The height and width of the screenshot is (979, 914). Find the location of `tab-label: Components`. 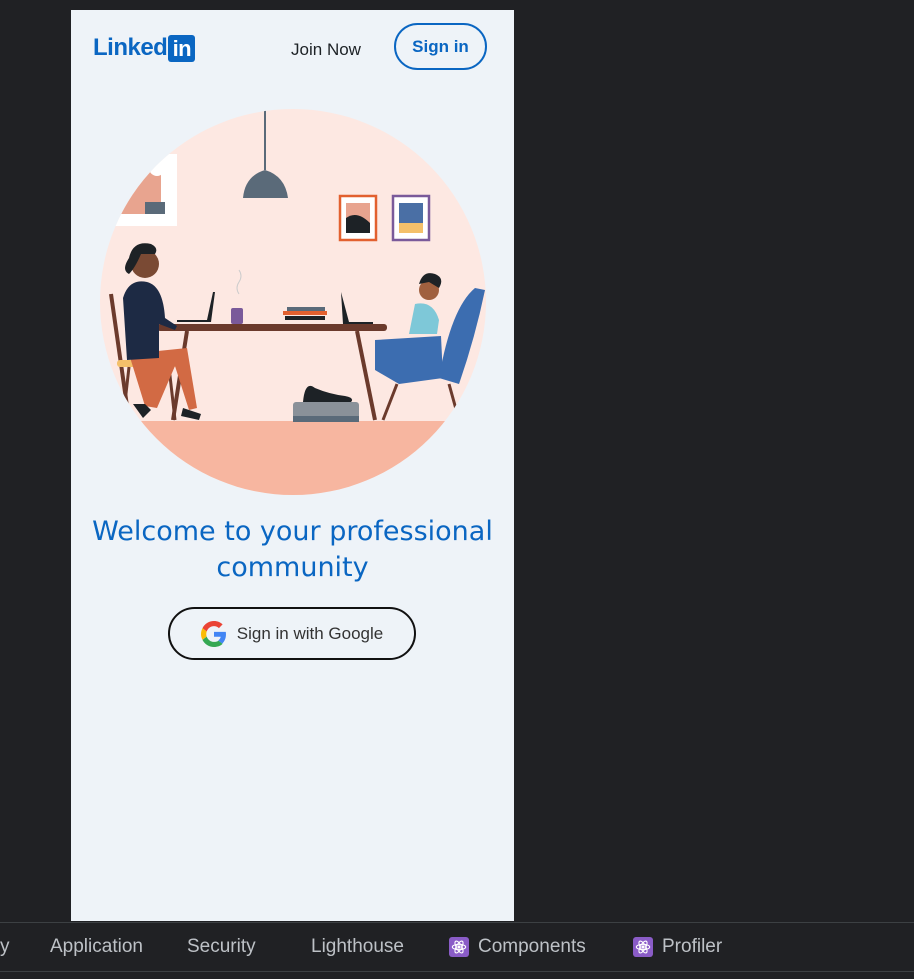

tab-label: Components is located at coordinates (532, 946).